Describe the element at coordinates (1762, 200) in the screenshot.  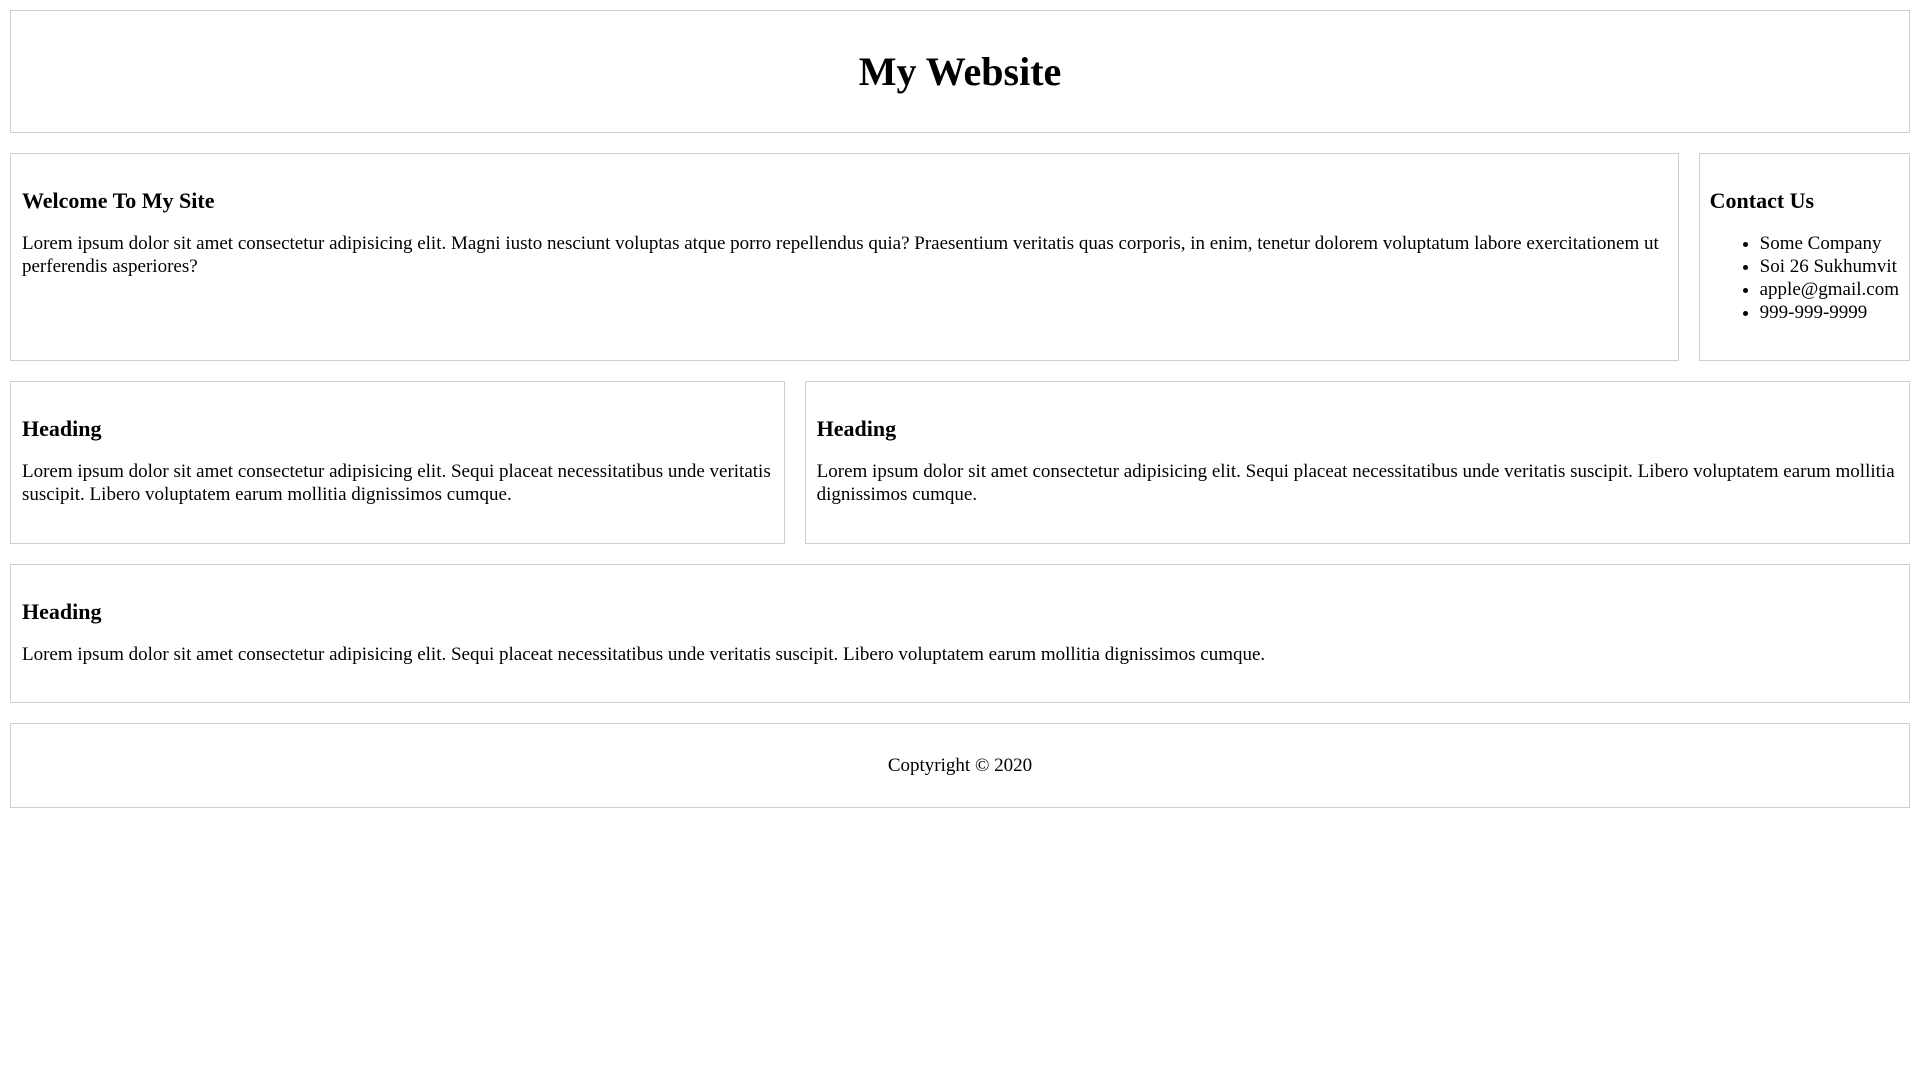
I see `contact-heading: Contact Us` at that location.